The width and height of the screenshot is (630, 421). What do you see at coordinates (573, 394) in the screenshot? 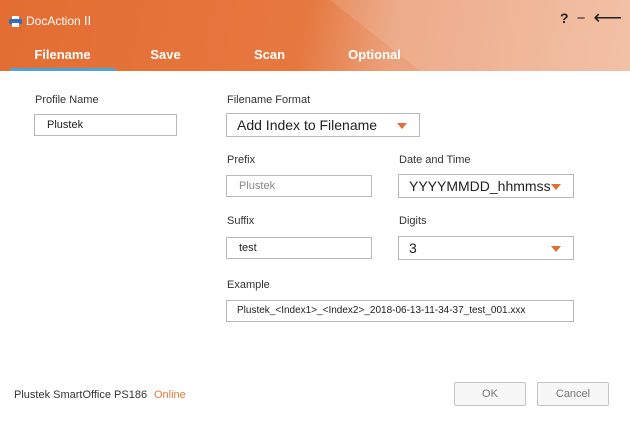
I see `cancel-button: Cancel` at bounding box center [573, 394].